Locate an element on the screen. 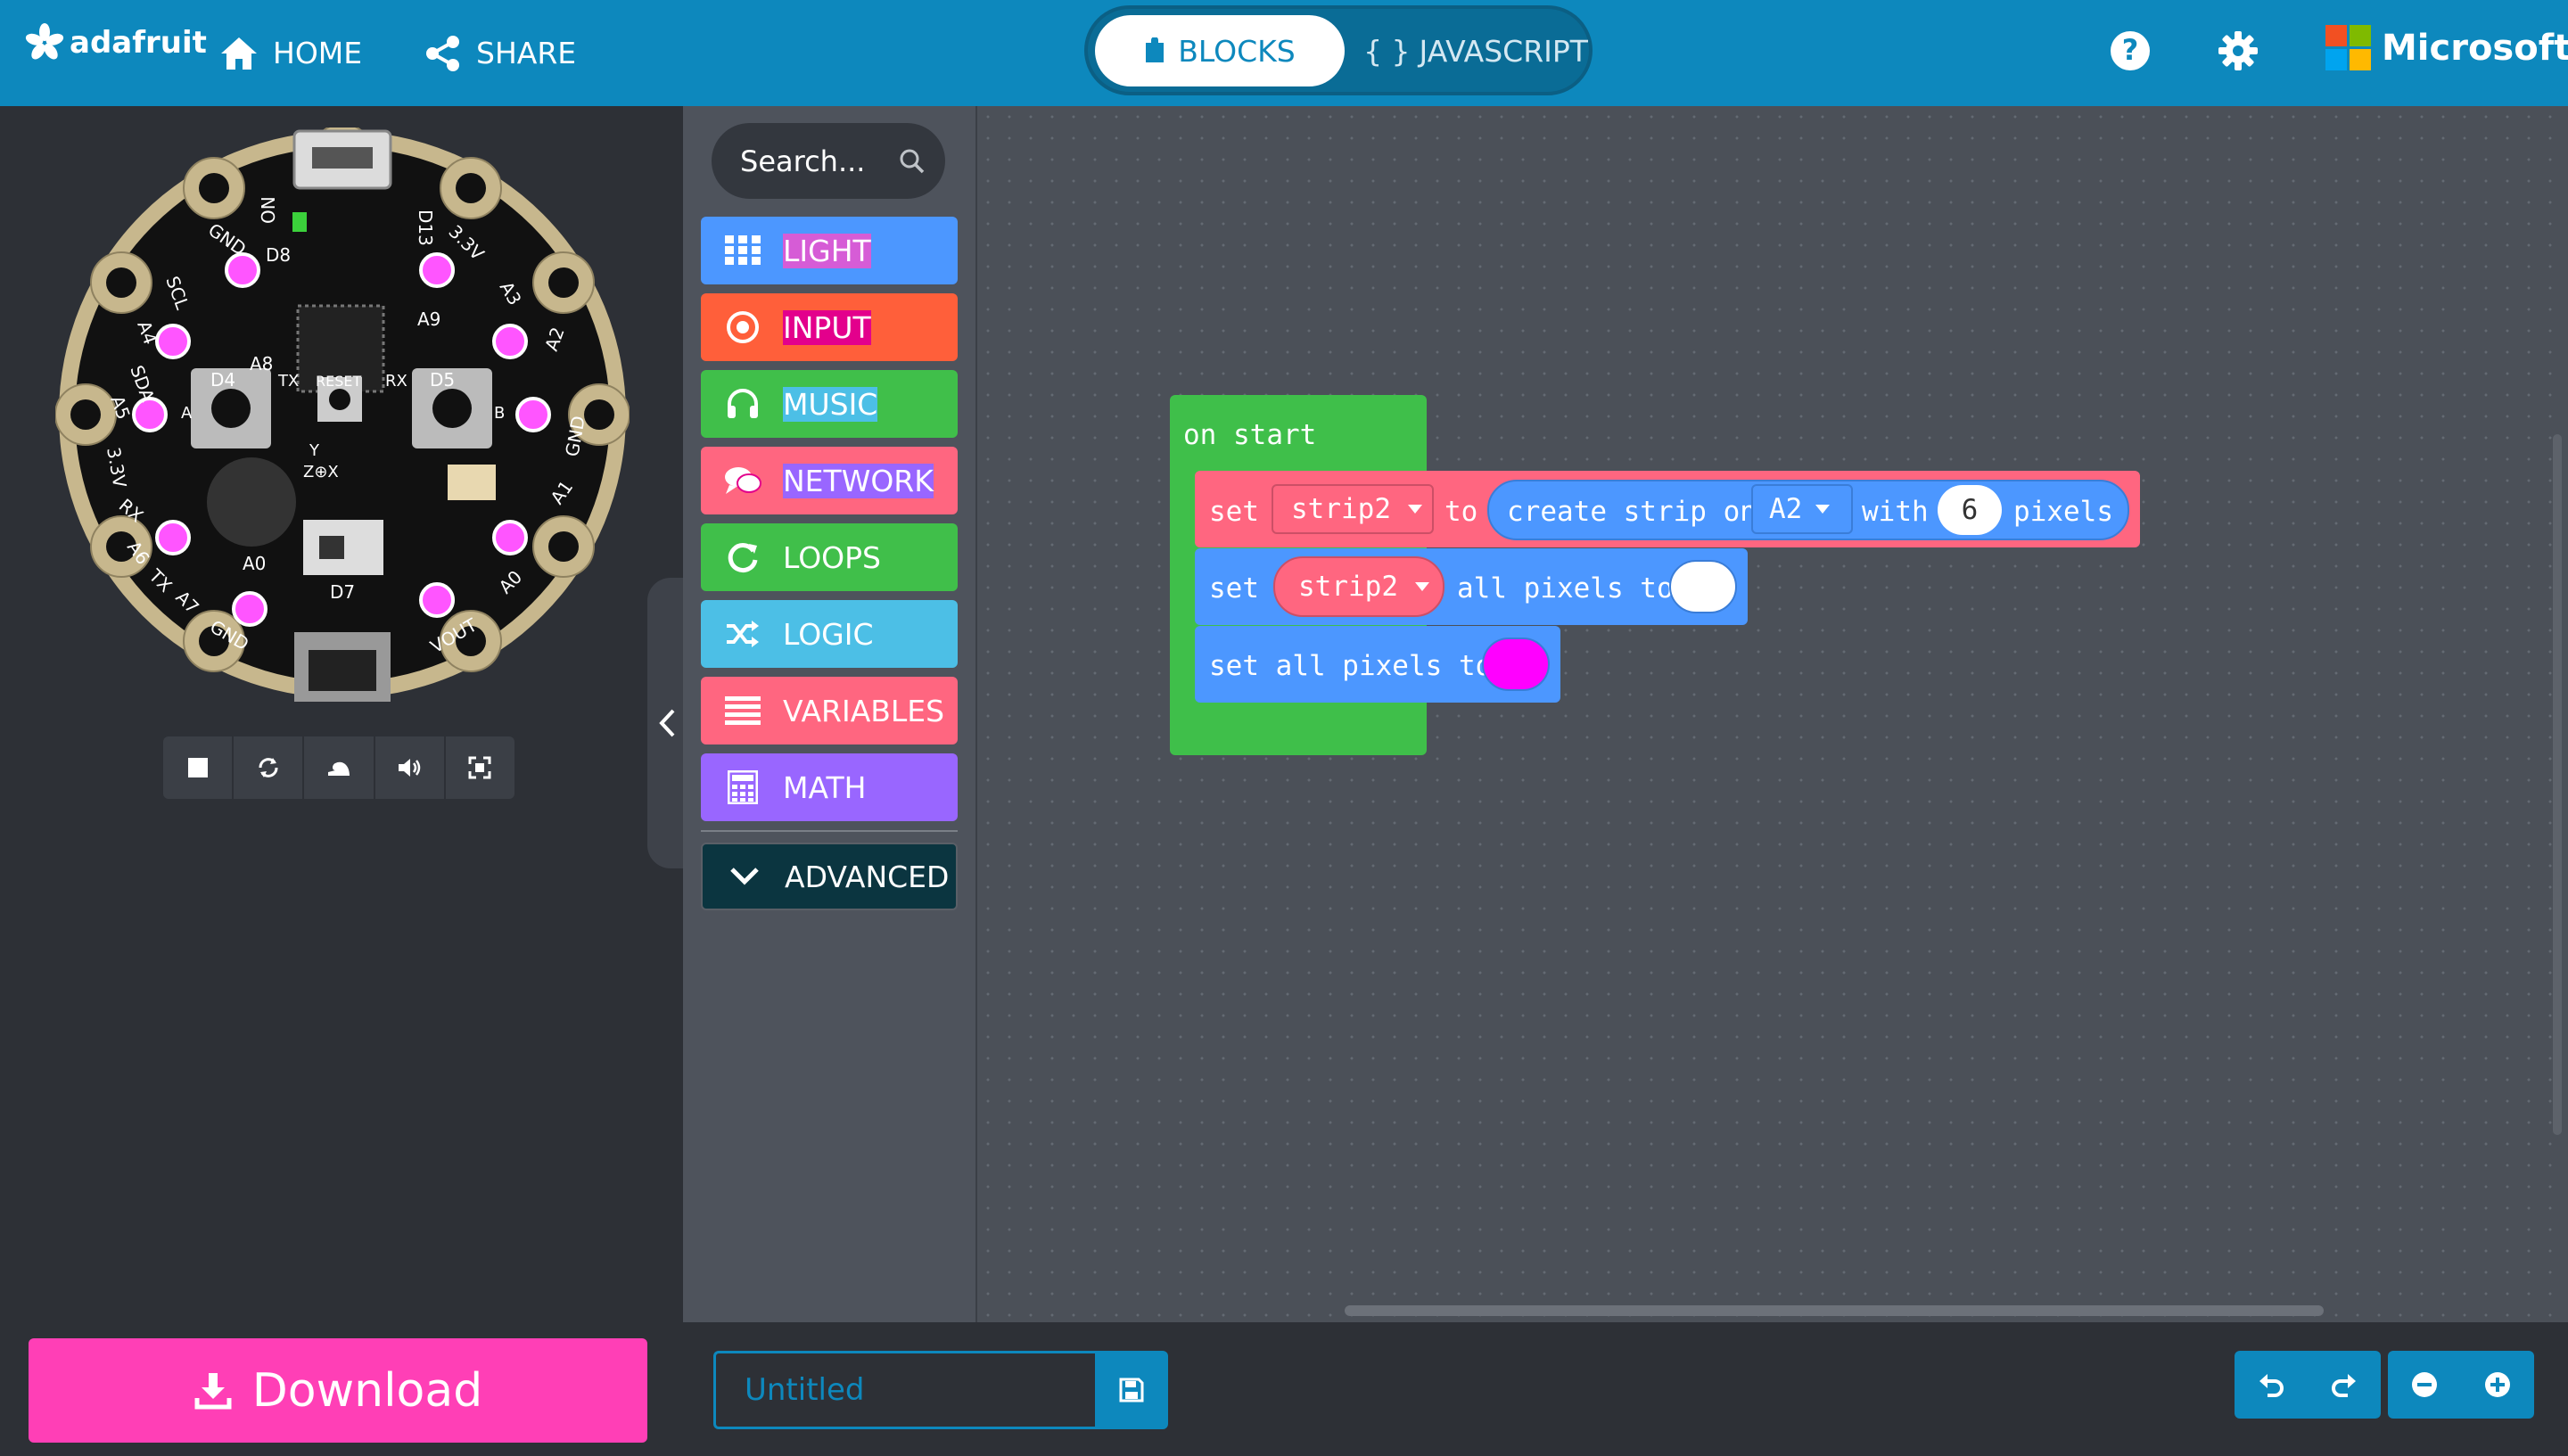  pin-label: ON is located at coordinates (268, 210).